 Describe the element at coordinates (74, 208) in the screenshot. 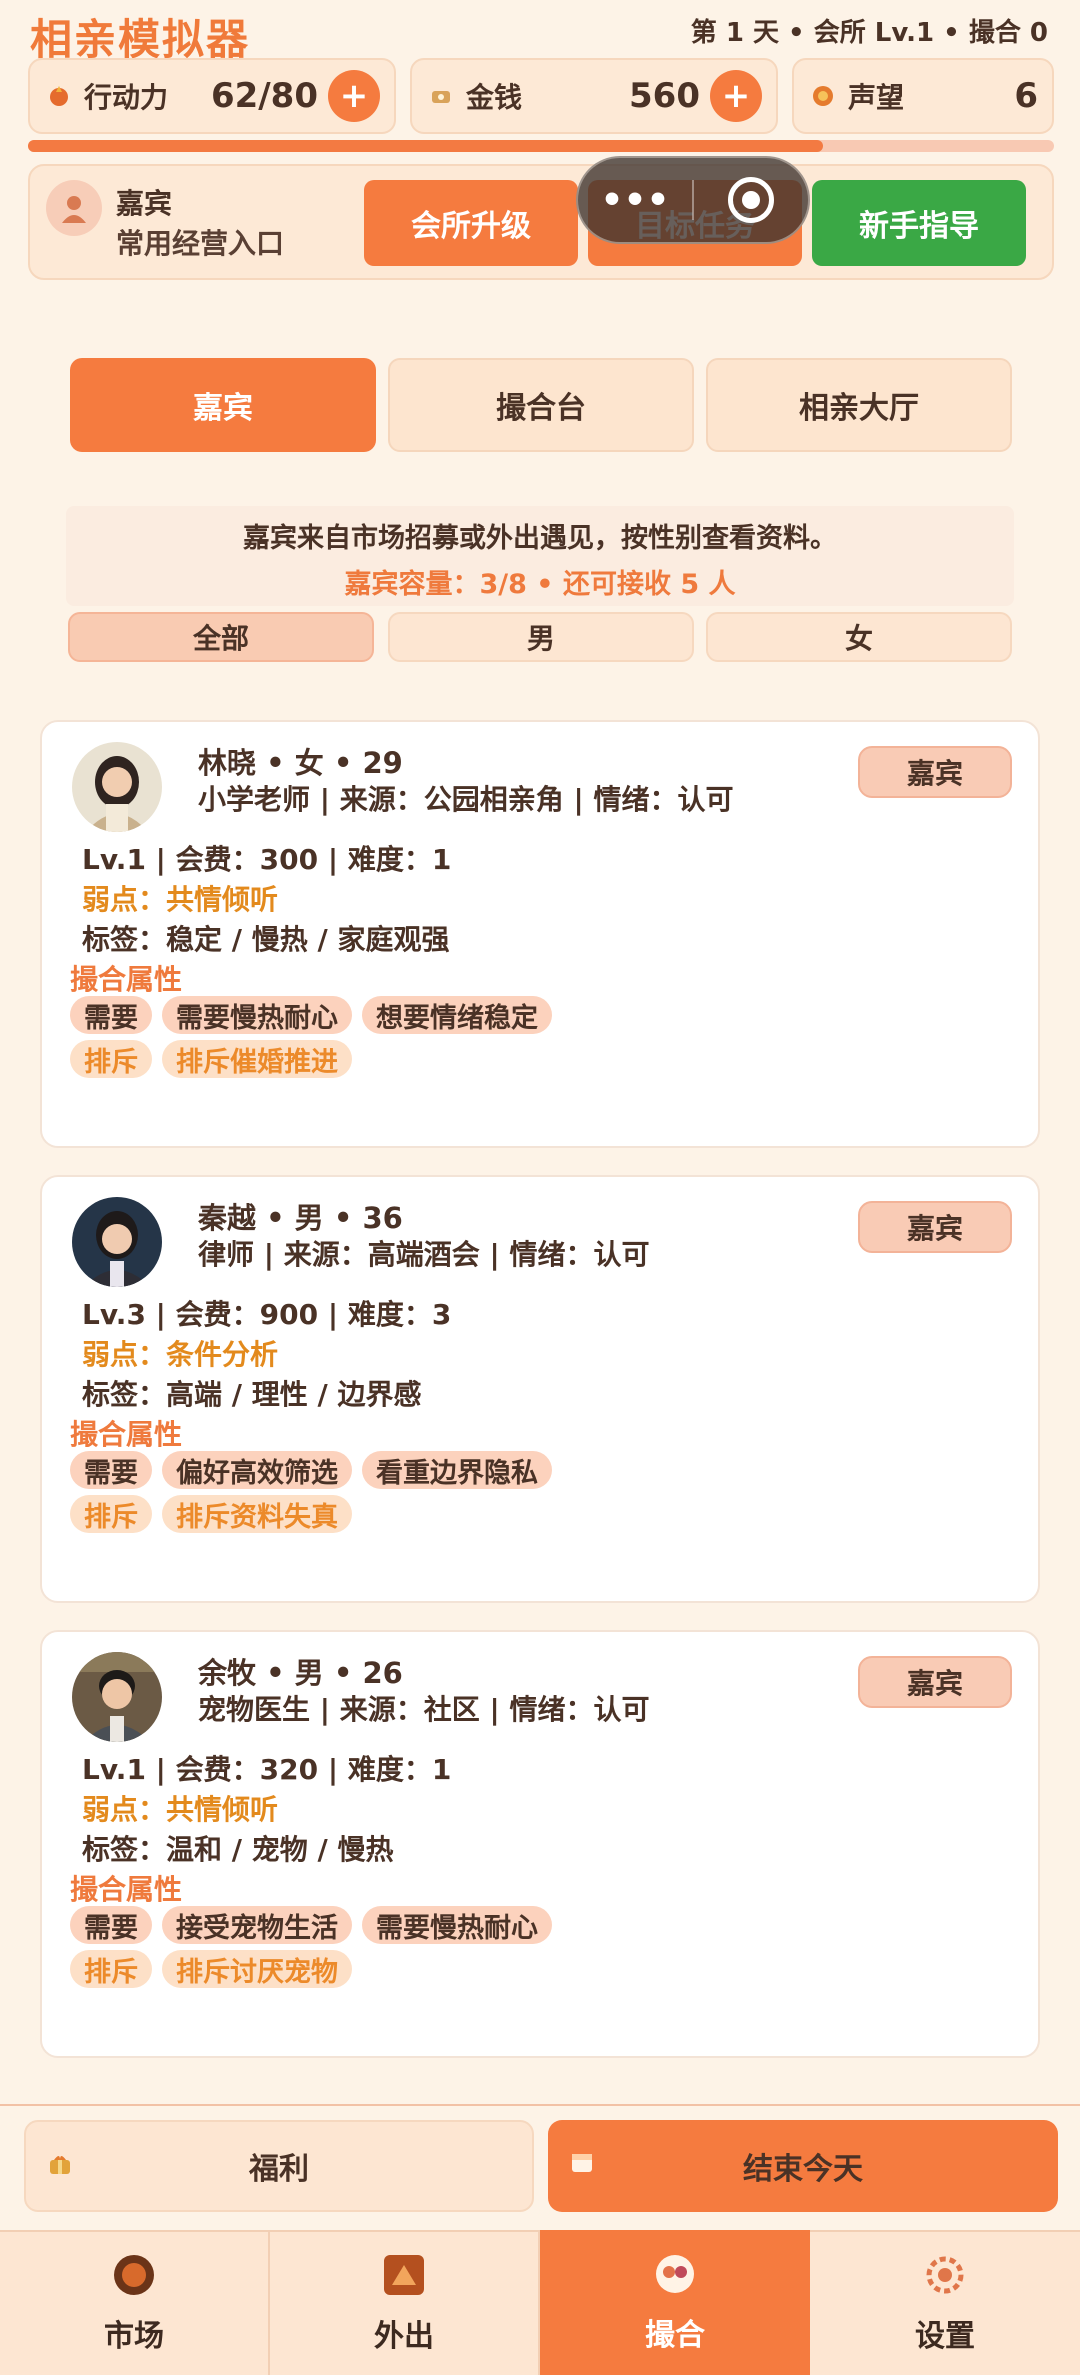

I see `guest-shortcut-icon` at that location.